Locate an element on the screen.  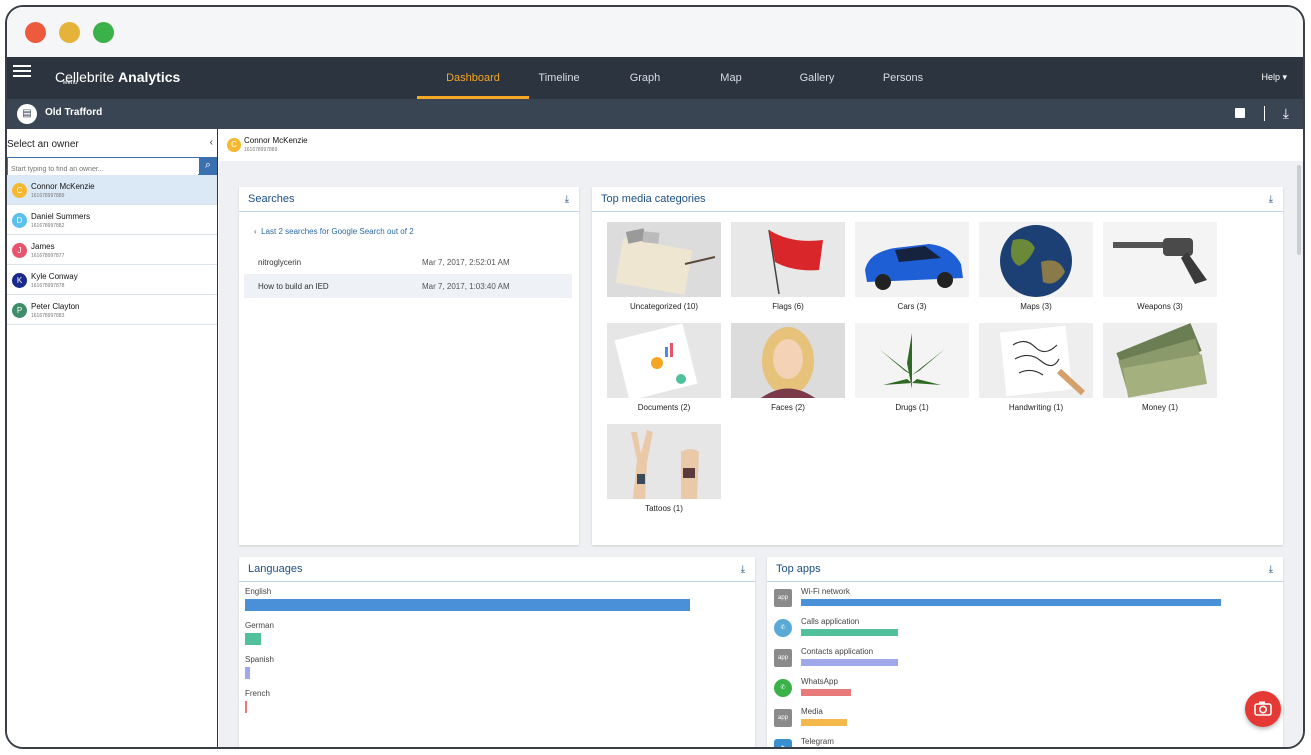
owner-avatar: K is located at coordinates (19, 280).